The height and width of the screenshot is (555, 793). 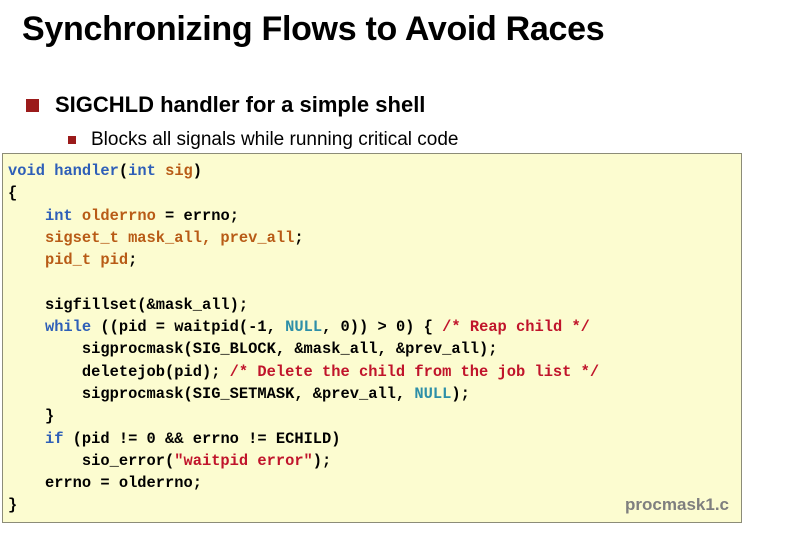 I want to click on code-text: errno = olderrno;, so click(x=123, y=483).